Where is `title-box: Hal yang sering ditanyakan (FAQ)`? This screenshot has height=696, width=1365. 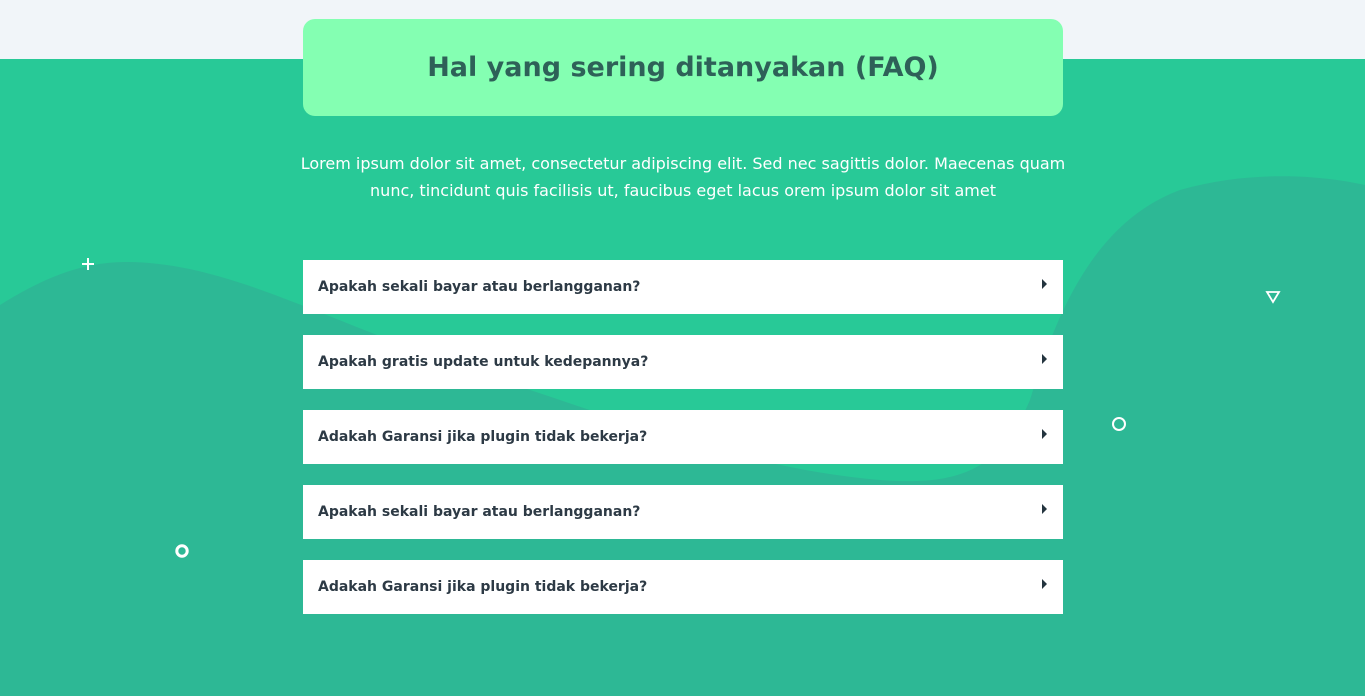 title-box: Hal yang sering ditanyakan (FAQ) is located at coordinates (683, 67).